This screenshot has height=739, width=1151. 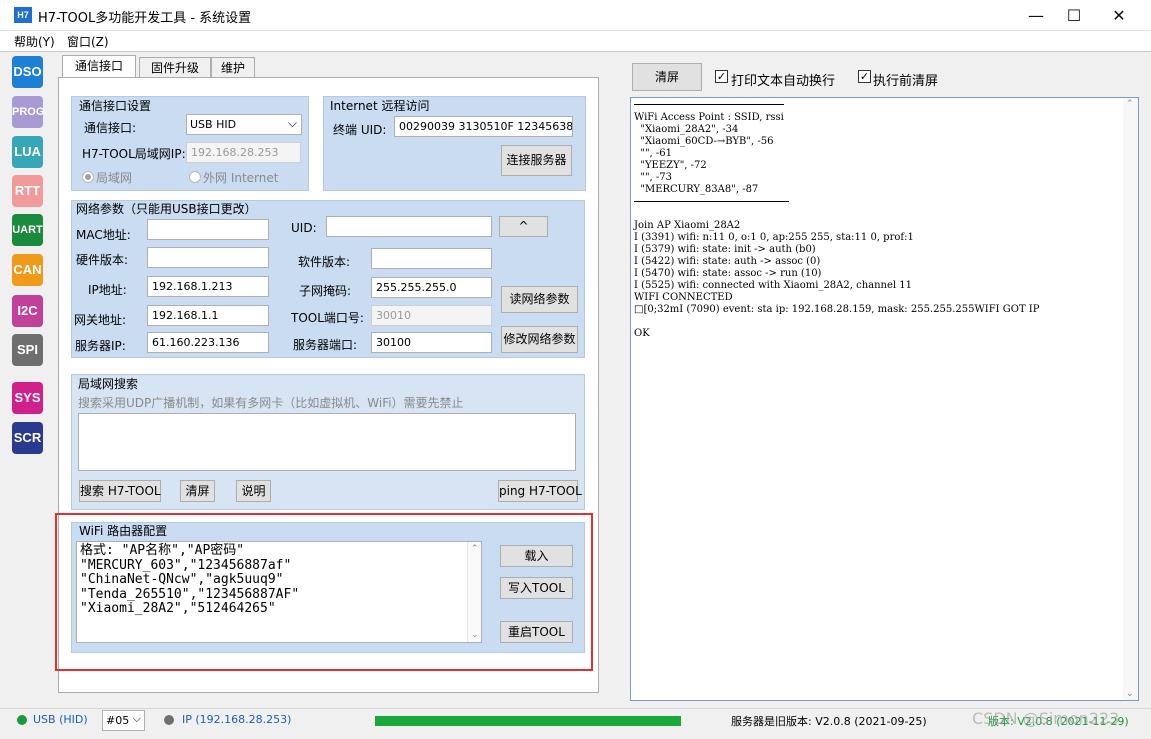 I want to click on comm-group-title: 通信接口设置, so click(x=115, y=106).